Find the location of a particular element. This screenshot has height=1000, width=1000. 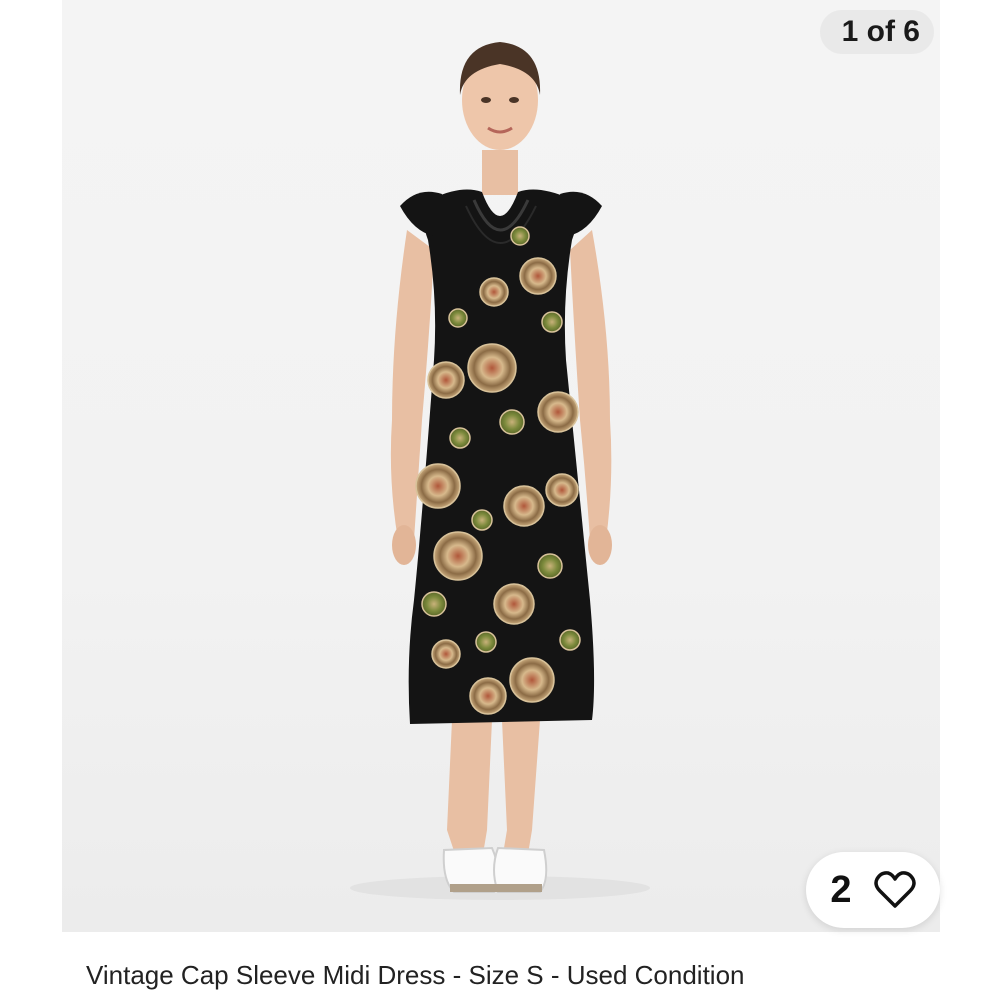

like-button: 2 is located at coordinates (873, 890).